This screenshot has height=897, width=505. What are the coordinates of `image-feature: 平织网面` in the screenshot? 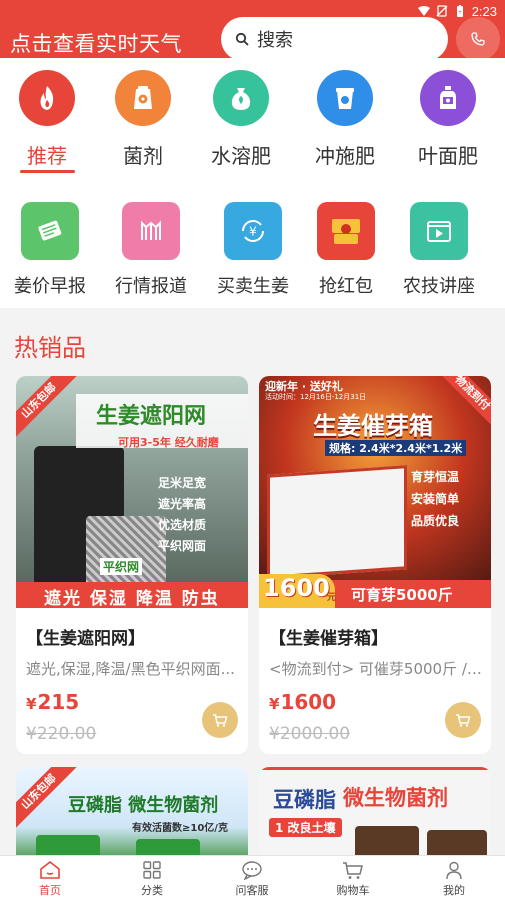 It's located at (182, 546).